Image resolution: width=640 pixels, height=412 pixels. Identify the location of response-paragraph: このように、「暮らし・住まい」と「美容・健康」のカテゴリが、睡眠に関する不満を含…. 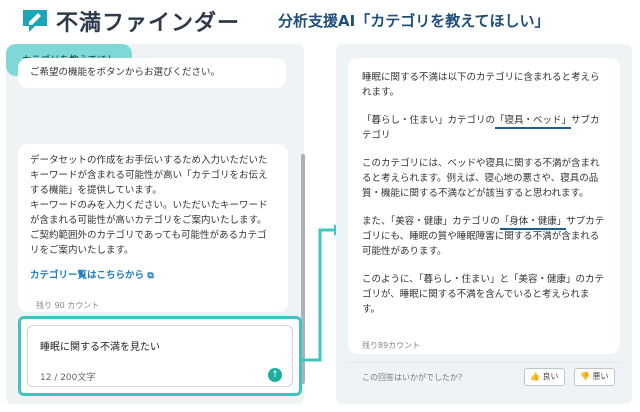
(483, 294).